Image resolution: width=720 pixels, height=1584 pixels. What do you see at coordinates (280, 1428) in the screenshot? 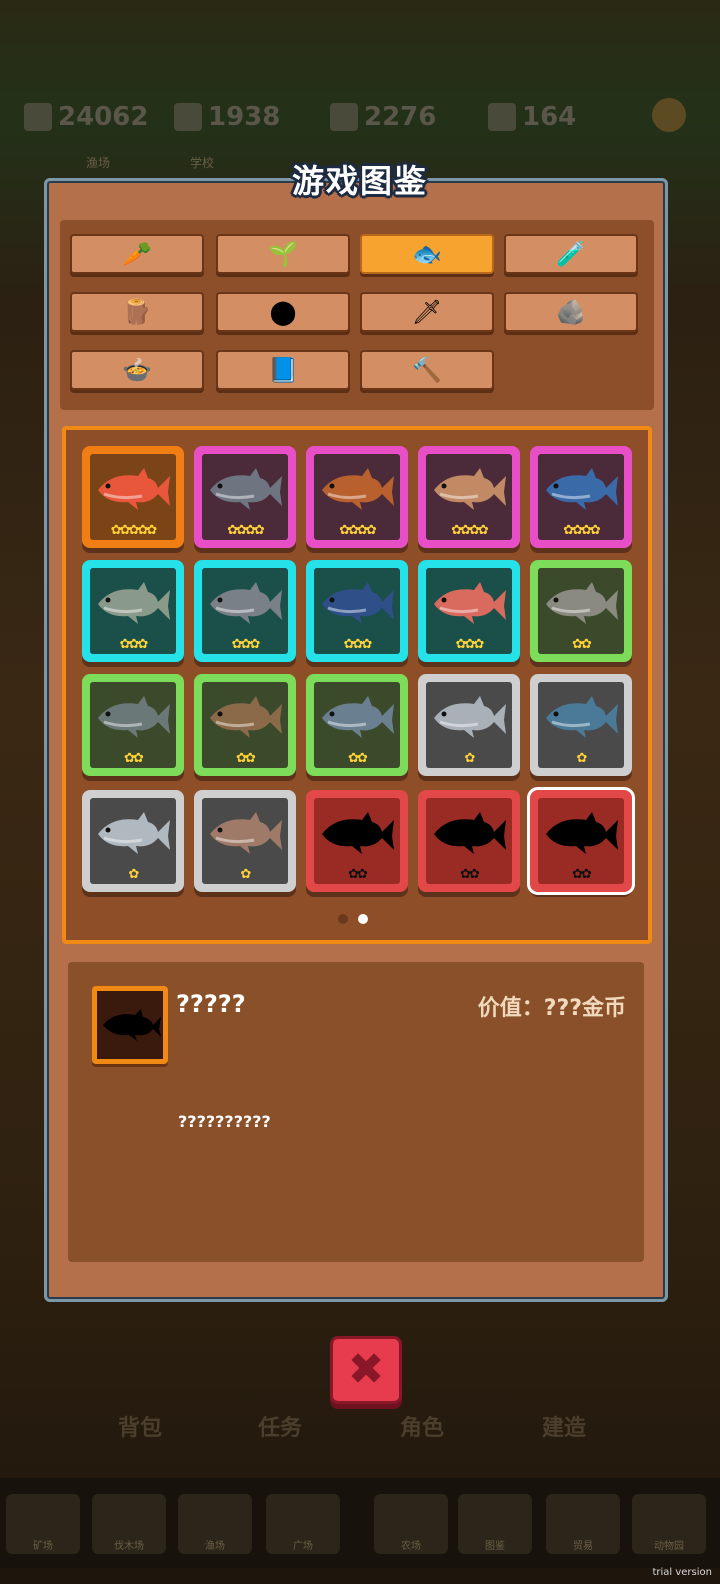
I see `tab-quest: 任务` at bounding box center [280, 1428].